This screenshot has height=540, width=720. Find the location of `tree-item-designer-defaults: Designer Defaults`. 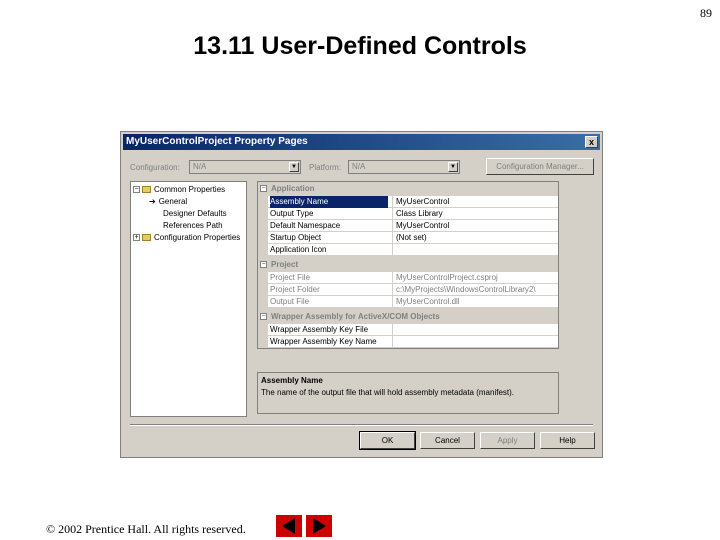

tree-item-designer-defaults: Designer Defaults is located at coordinates (195, 214).